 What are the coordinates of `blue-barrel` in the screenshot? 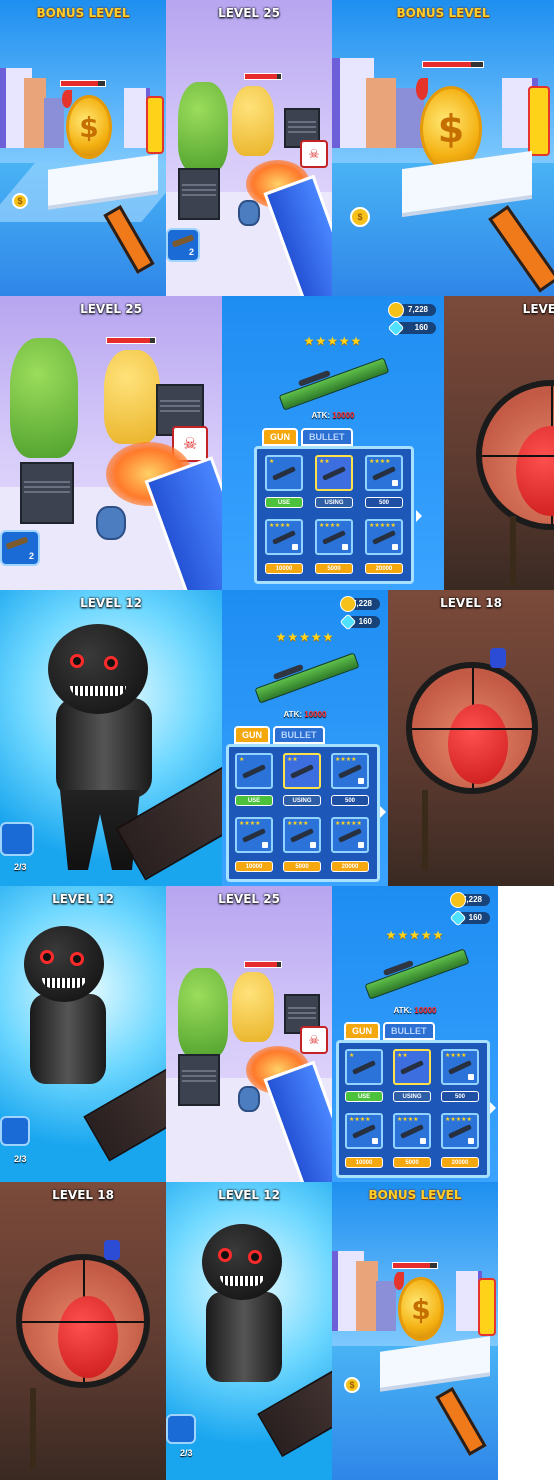 It's located at (249, 1099).